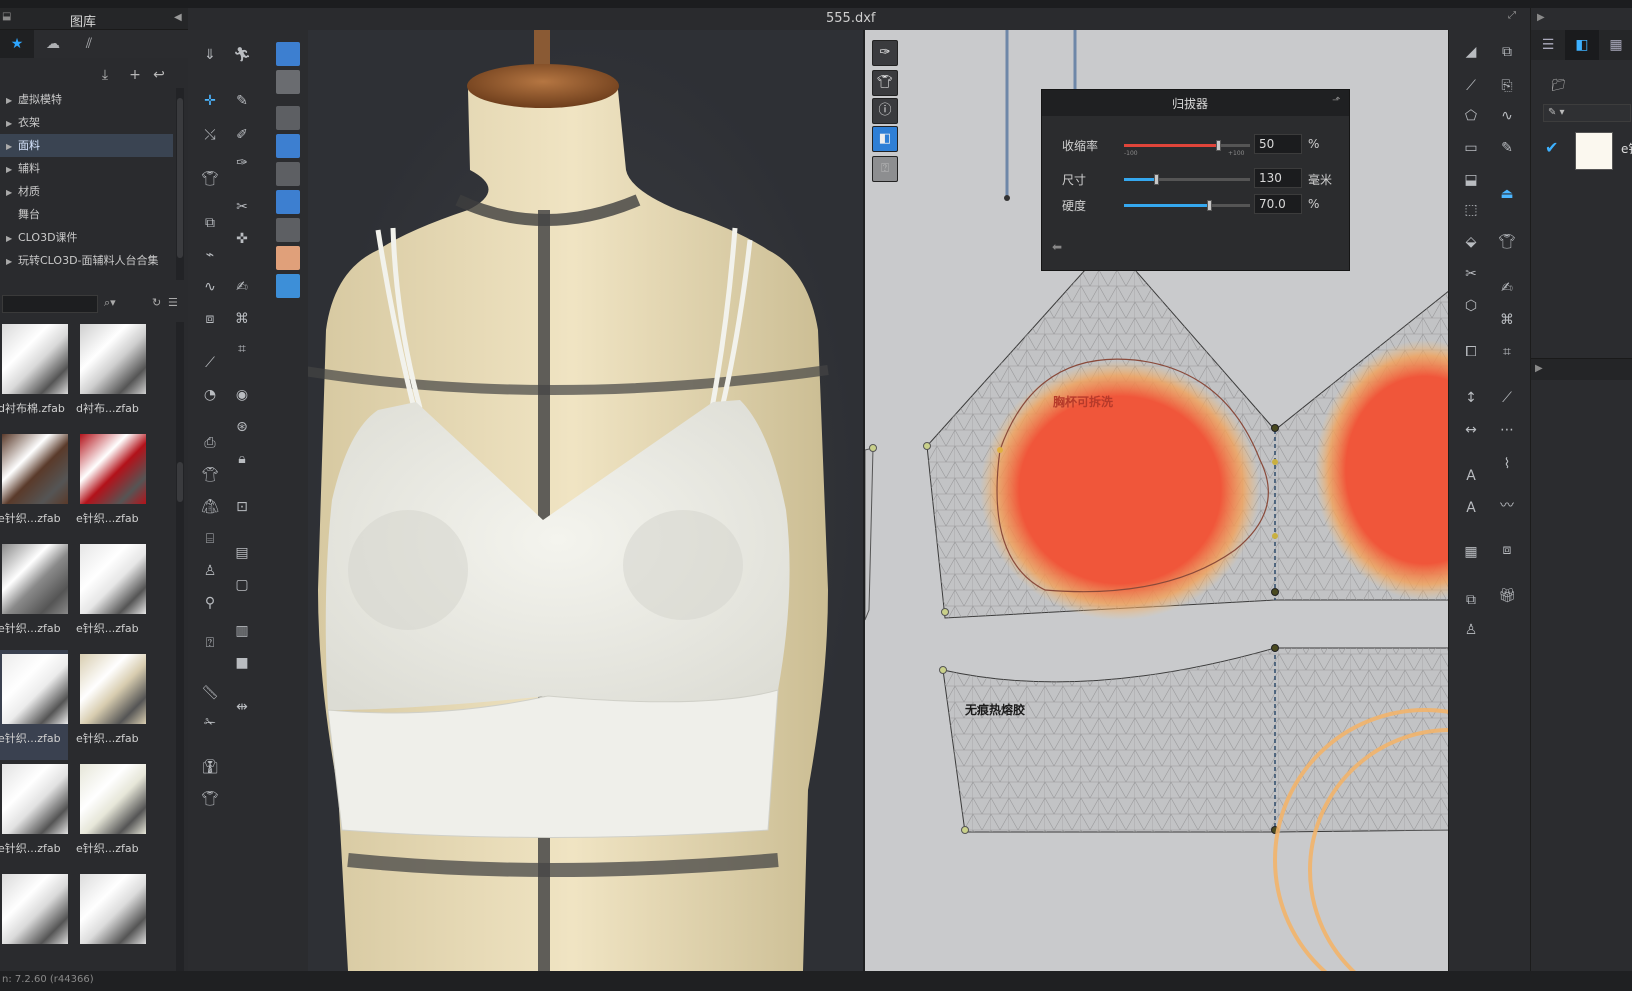  Describe the element at coordinates (1551, 147) in the screenshot. I see `check-icon: ✔` at that location.